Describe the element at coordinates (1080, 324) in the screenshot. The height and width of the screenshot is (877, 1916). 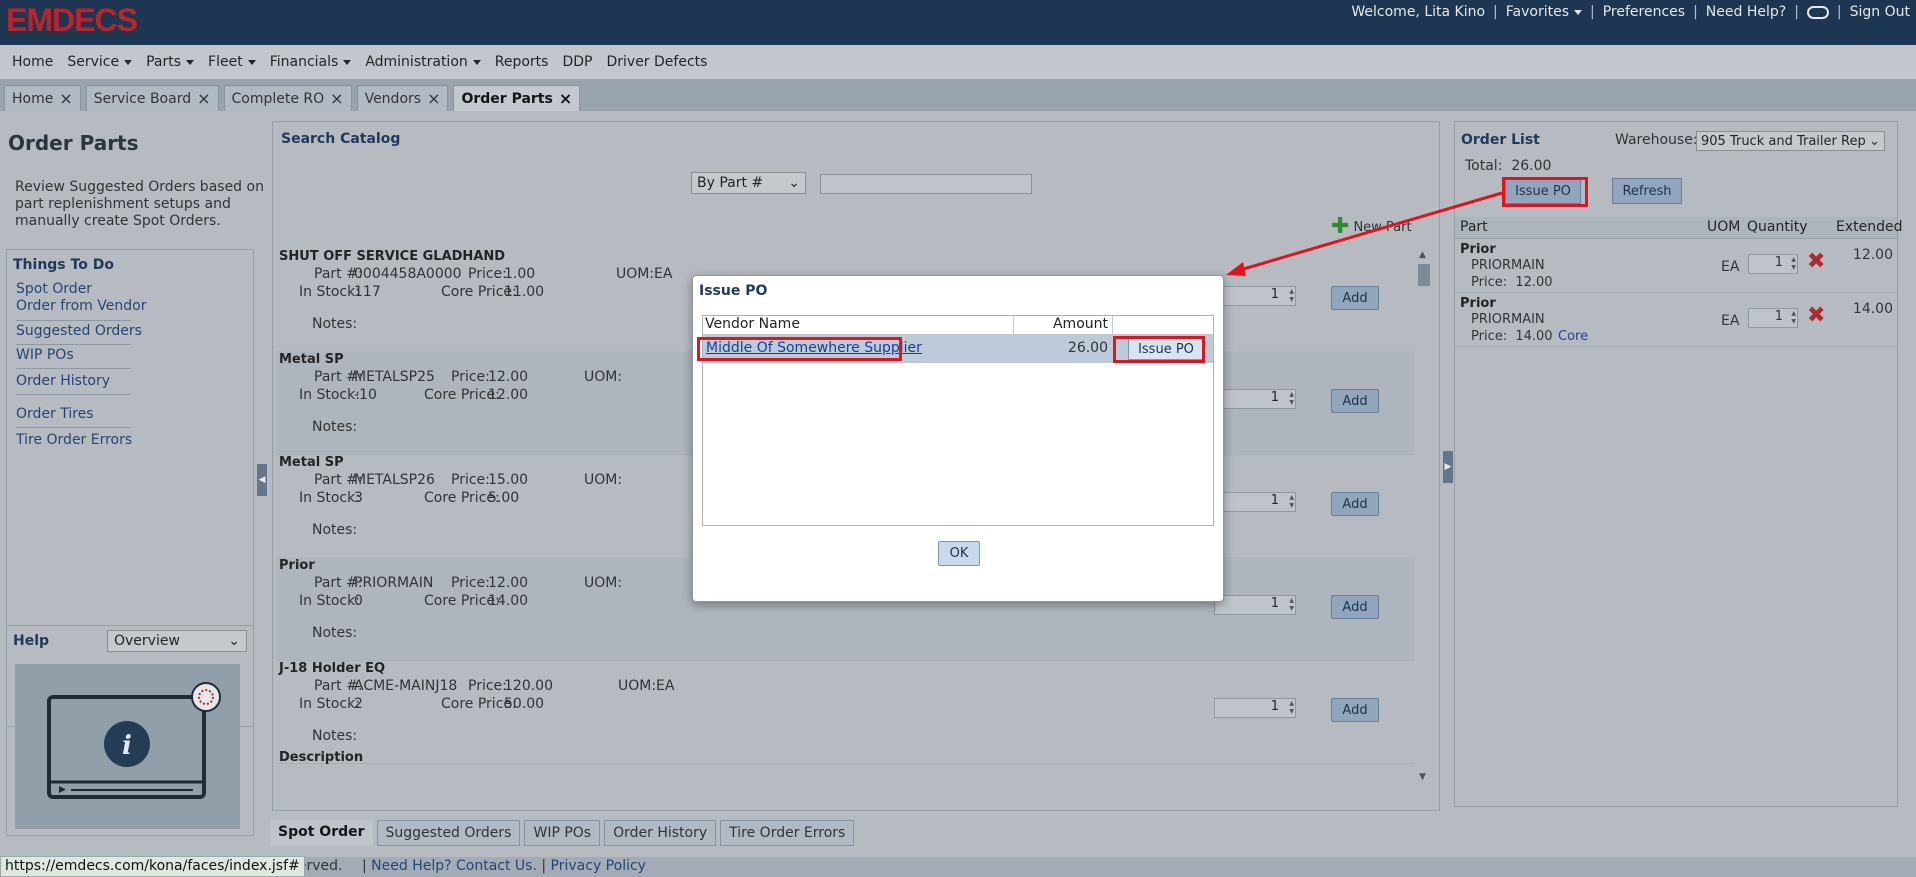
I see `column-amount: Amount` at that location.